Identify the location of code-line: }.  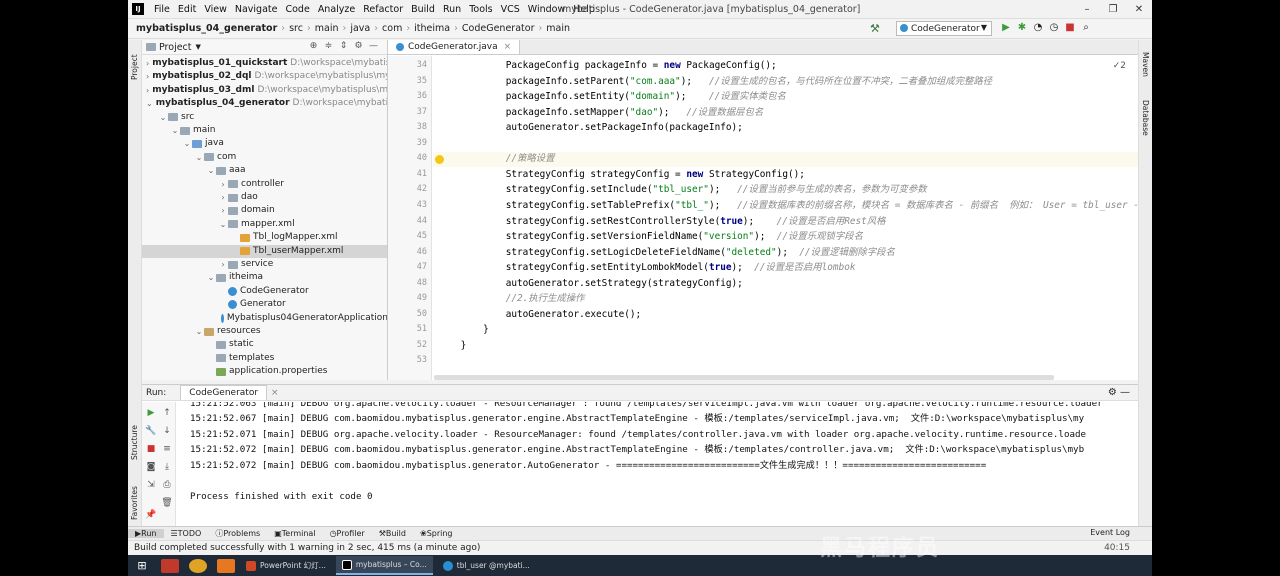
(463, 329).